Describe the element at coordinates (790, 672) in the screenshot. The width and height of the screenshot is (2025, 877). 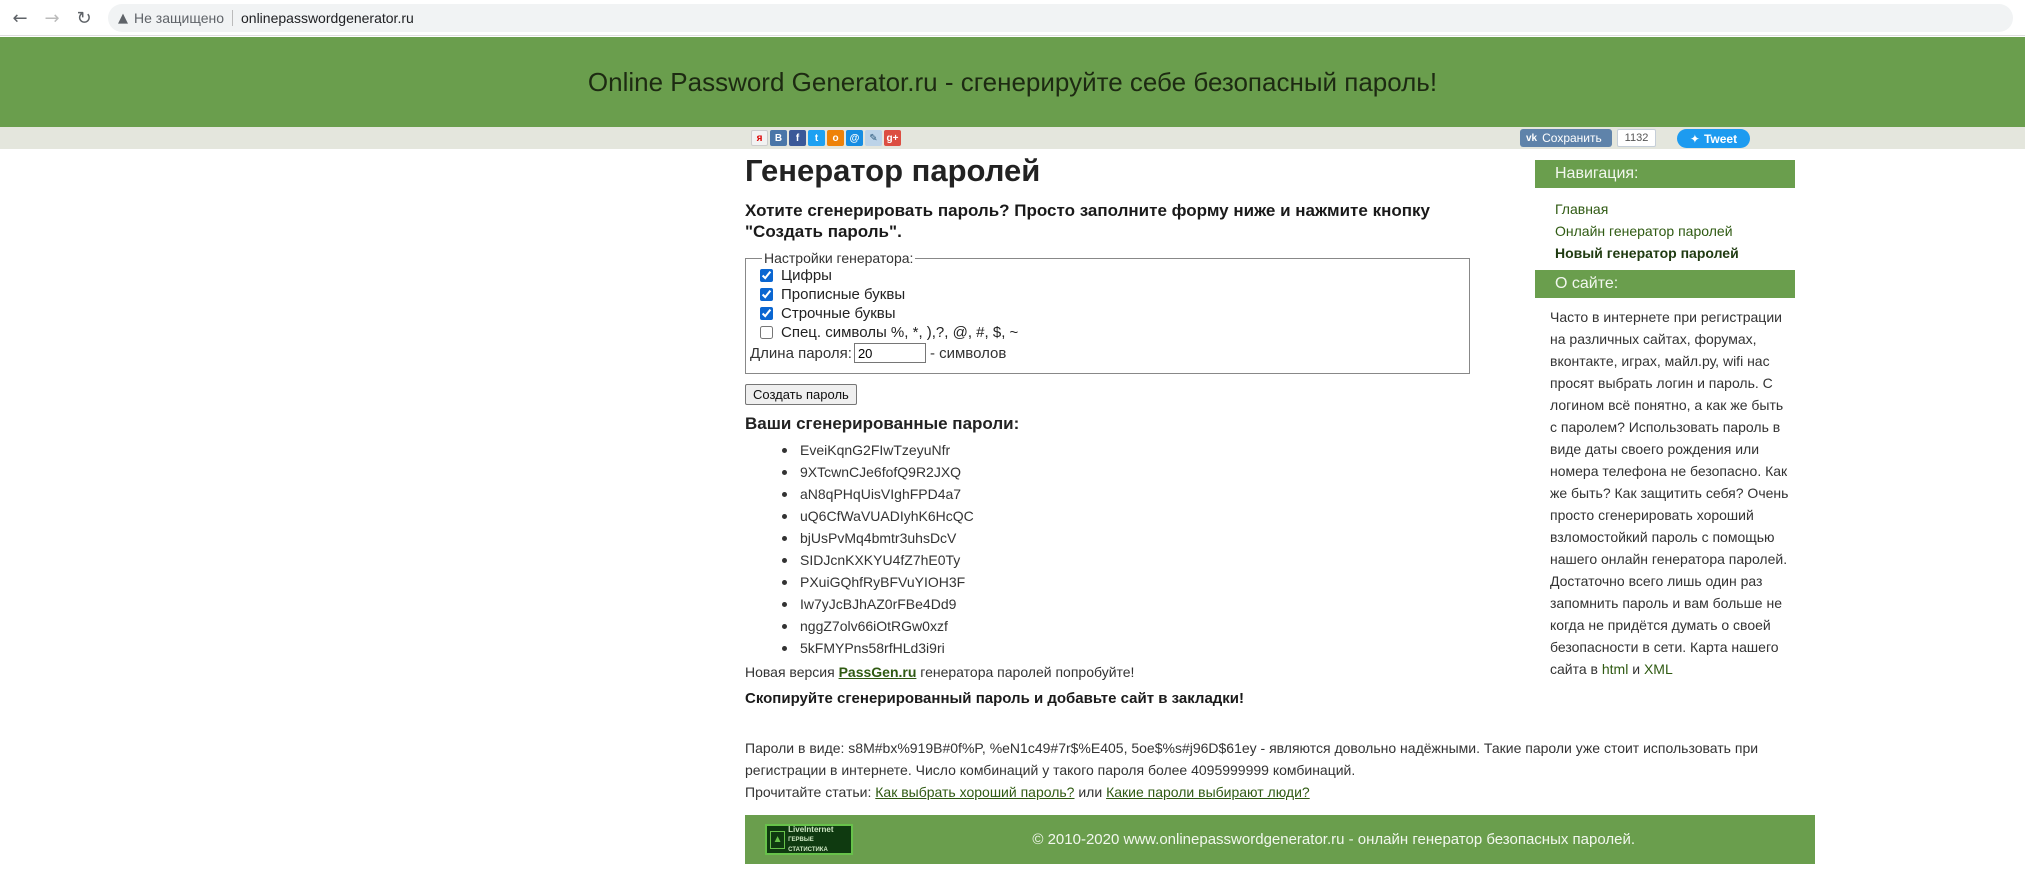
I see `new-version-prefix: Новая версия` at that location.